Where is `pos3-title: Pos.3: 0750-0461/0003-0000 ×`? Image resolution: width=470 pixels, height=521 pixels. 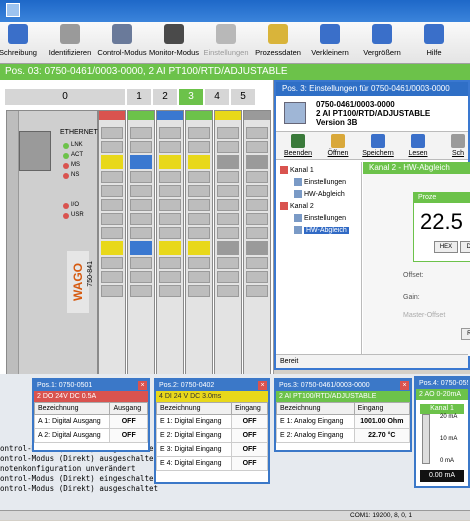 pos3-title: Pos.3: 0750-0461/0003-0000 × is located at coordinates (343, 385).